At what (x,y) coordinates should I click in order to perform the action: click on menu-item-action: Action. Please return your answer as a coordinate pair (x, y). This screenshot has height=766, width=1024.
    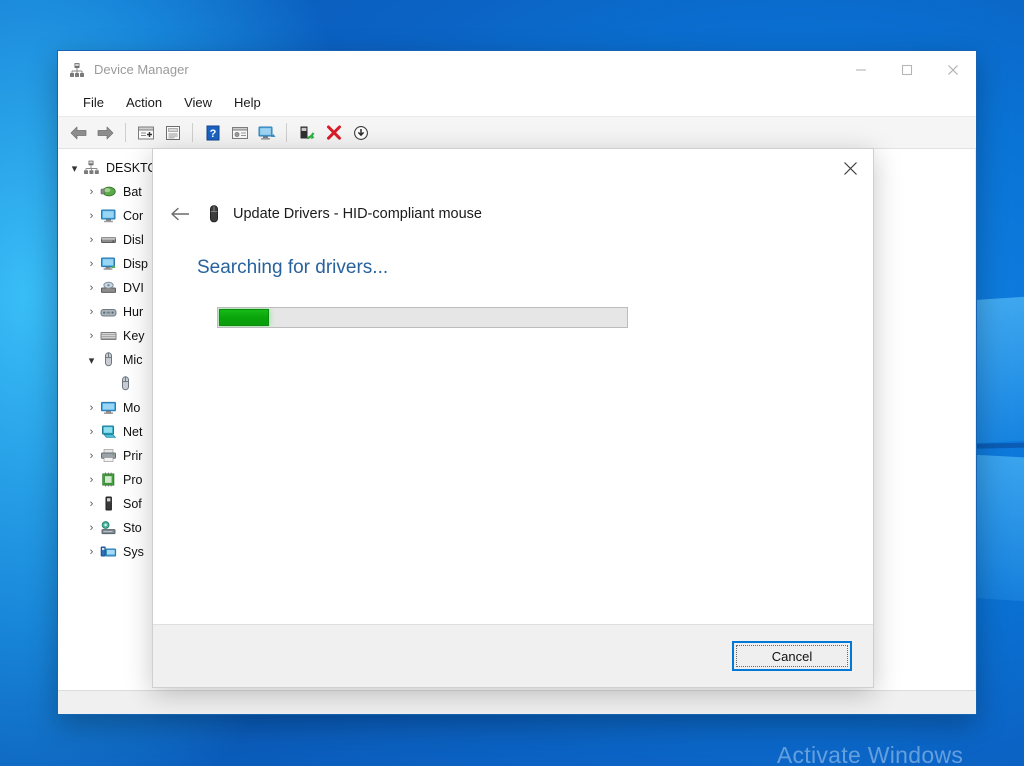
    Looking at the image, I should click on (144, 102).